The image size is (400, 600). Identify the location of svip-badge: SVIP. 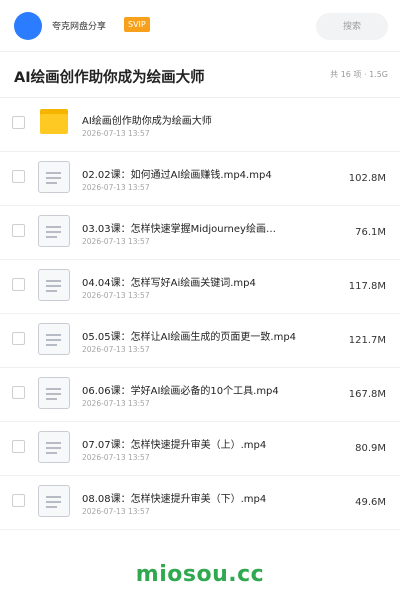
(137, 24).